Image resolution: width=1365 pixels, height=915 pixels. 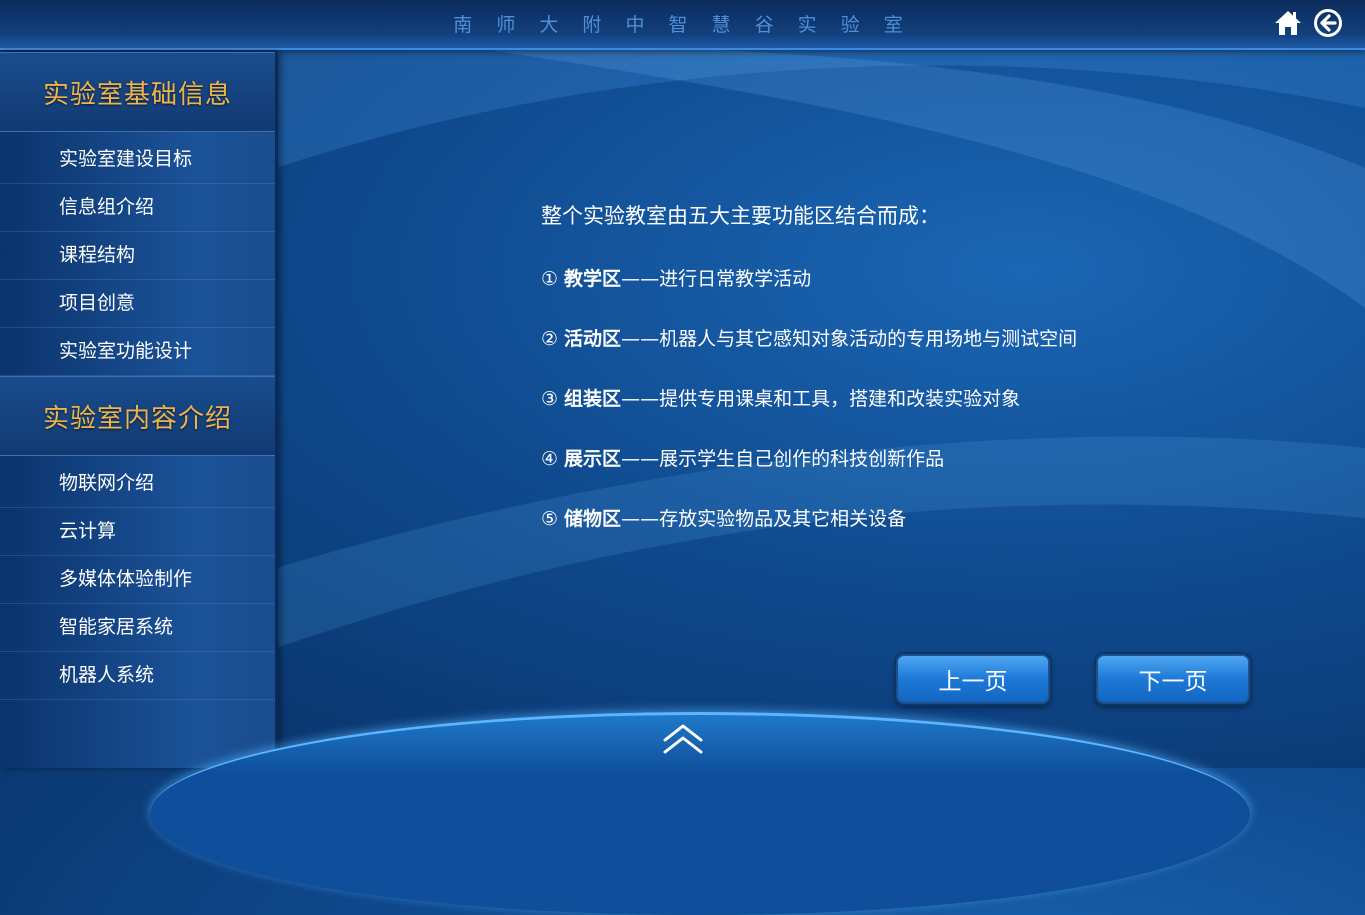 I want to click on next-page-button: 下一页, so click(x=1173, y=679).